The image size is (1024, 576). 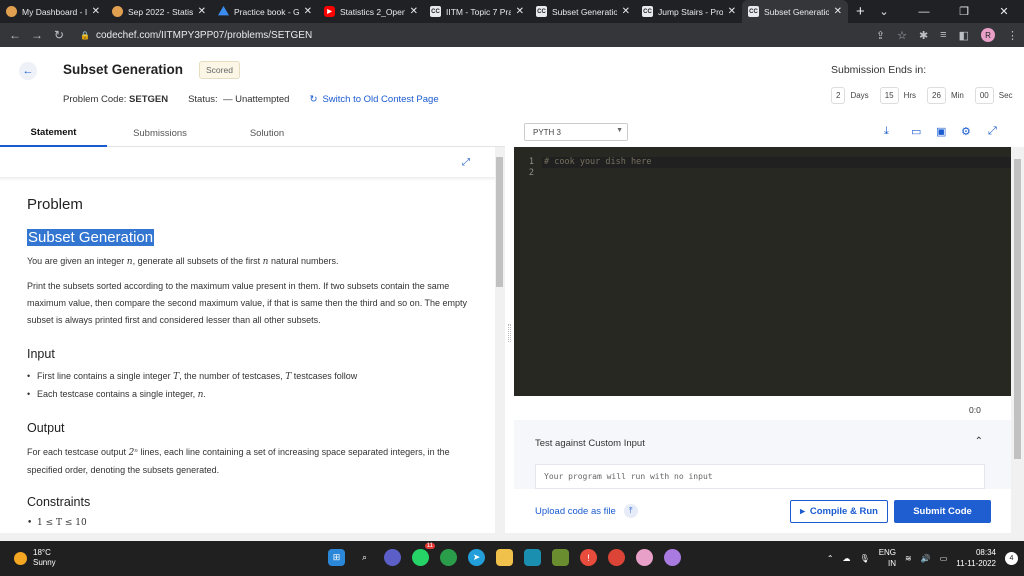 What do you see at coordinates (371, 11) in the screenshot?
I see `browser-tab: ▶ Statistics 2_Open ✕` at bounding box center [371, 11].